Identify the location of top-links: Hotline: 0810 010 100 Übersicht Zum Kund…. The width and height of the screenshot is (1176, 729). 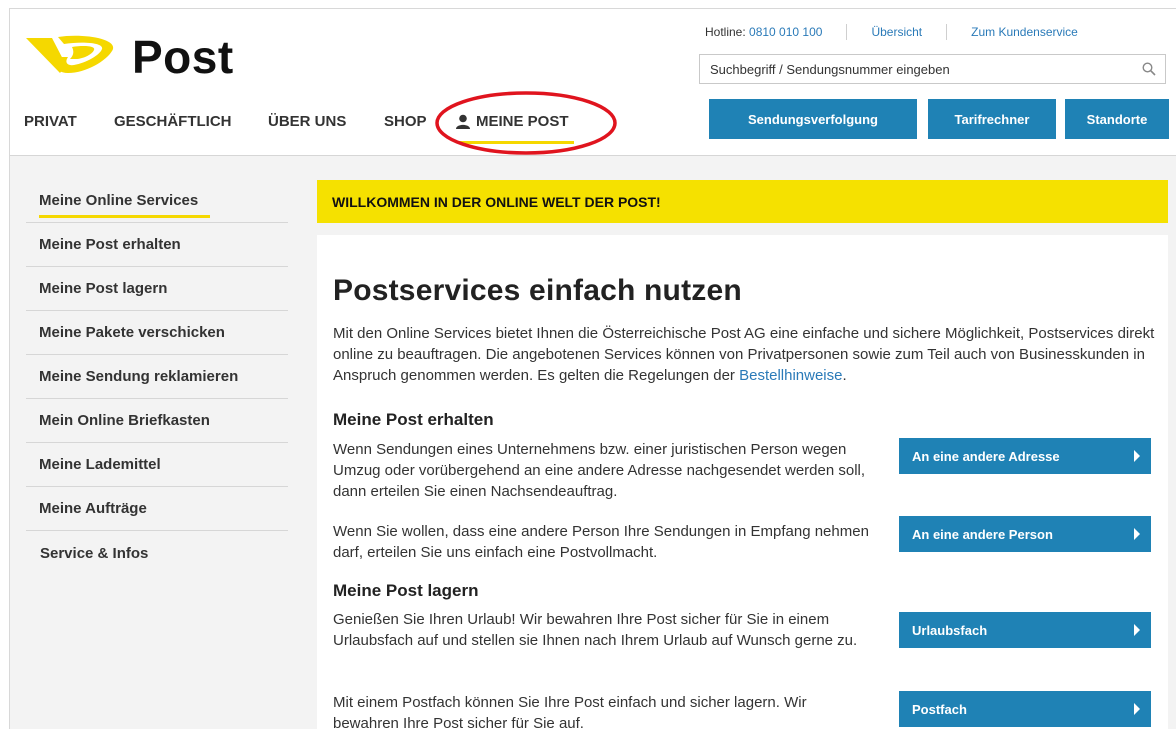
(891, 32).